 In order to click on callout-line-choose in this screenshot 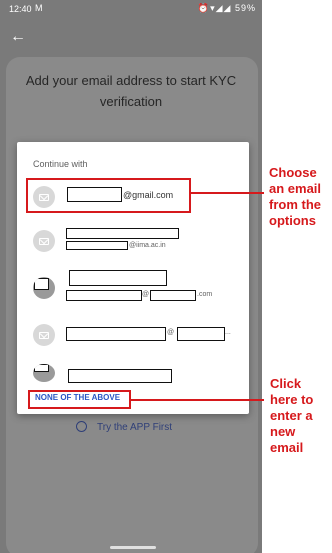, I will do `click(227, 193)`.